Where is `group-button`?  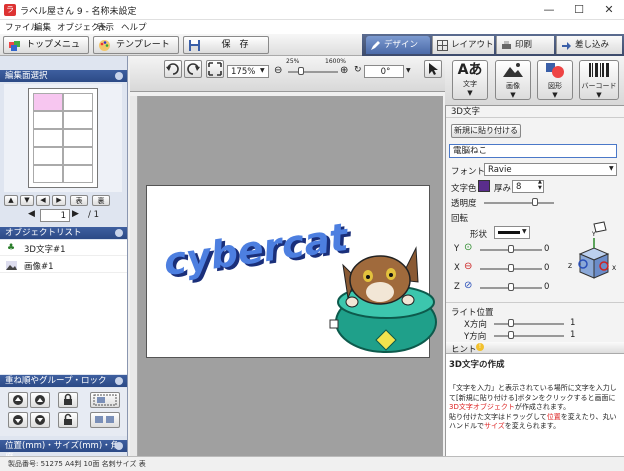
group-button is located at coordinates (105, 400).